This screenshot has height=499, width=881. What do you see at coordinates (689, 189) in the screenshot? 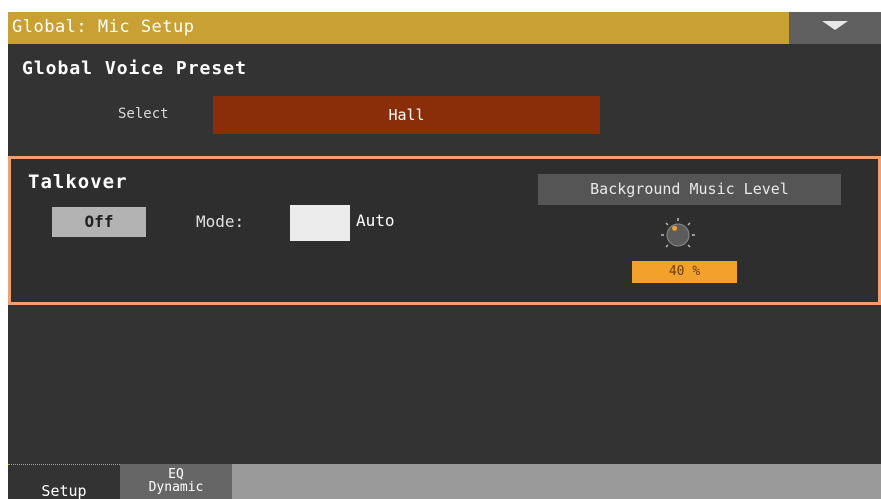
I see `background-music-level-label: Background Music Level` at bounding box center [689, 189].